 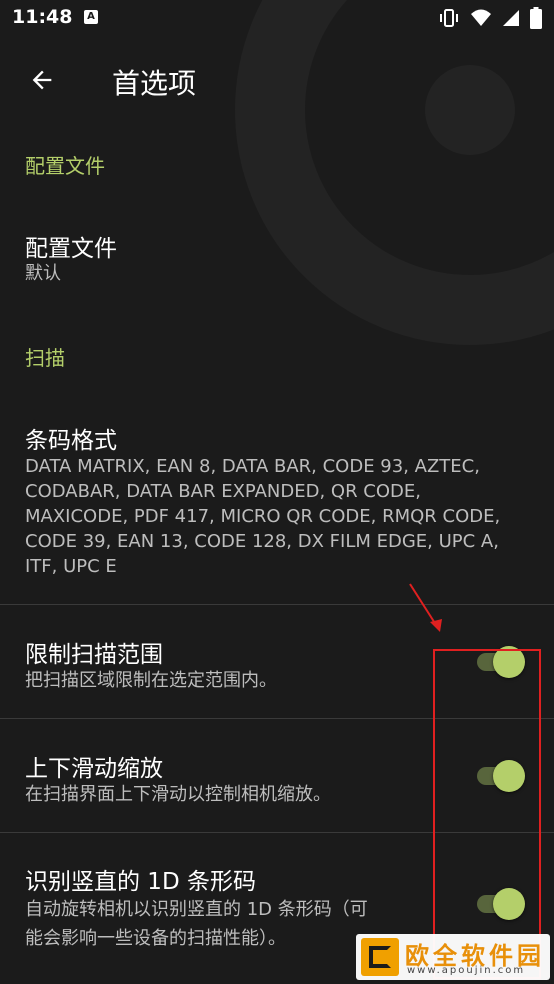 I want to click on watermark: 欧全软件园 www.apoujin.com, so click(x=453, y=957).